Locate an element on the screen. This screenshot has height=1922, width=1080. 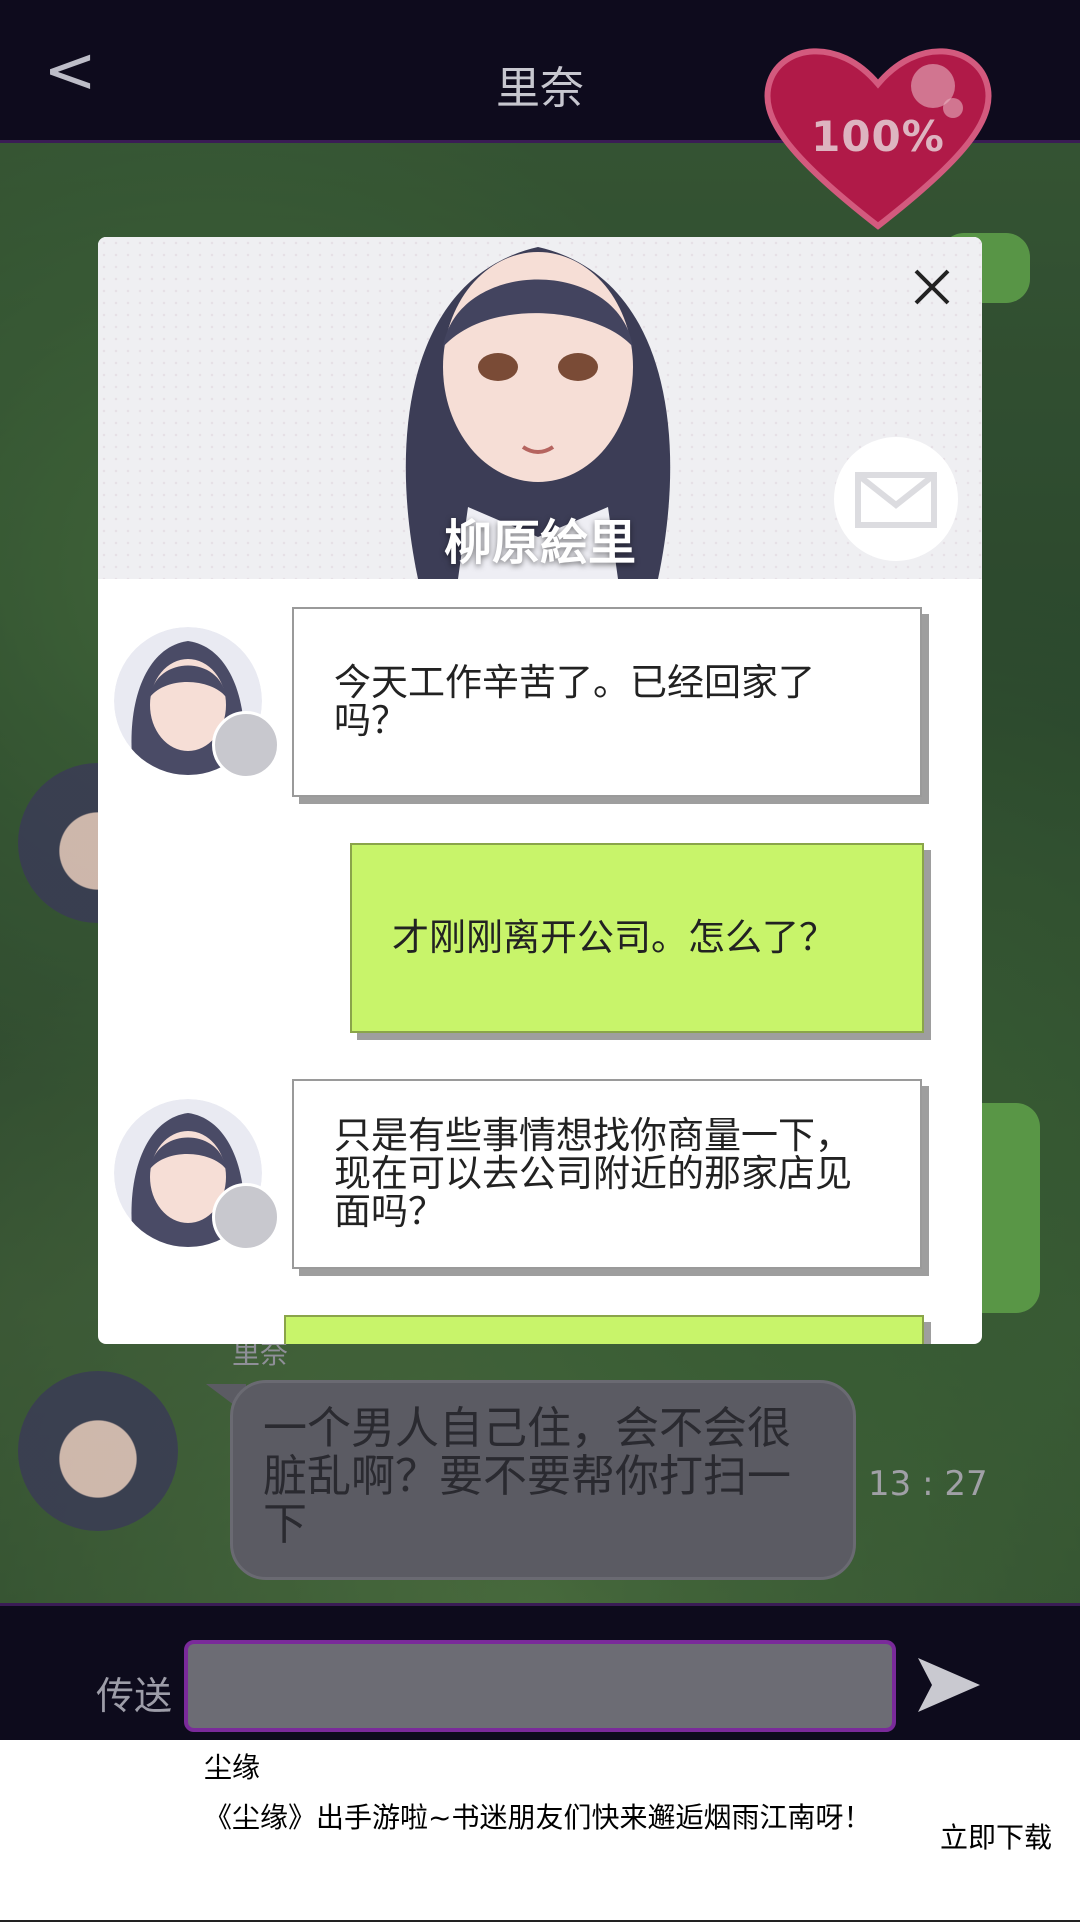
player-message is located at coordinates (604, 1329).